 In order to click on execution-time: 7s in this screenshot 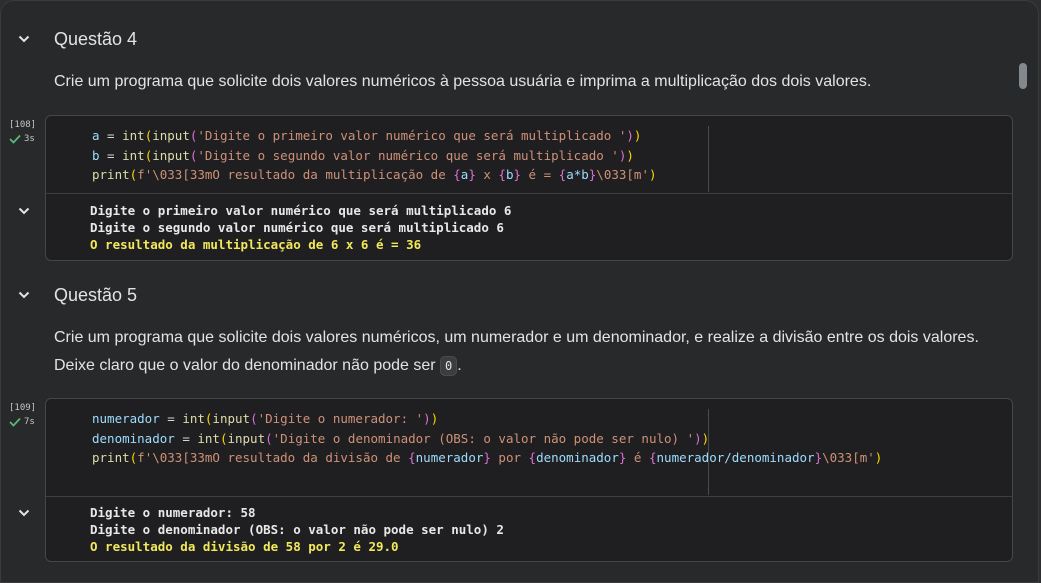, I will do `click(29, 422)`.